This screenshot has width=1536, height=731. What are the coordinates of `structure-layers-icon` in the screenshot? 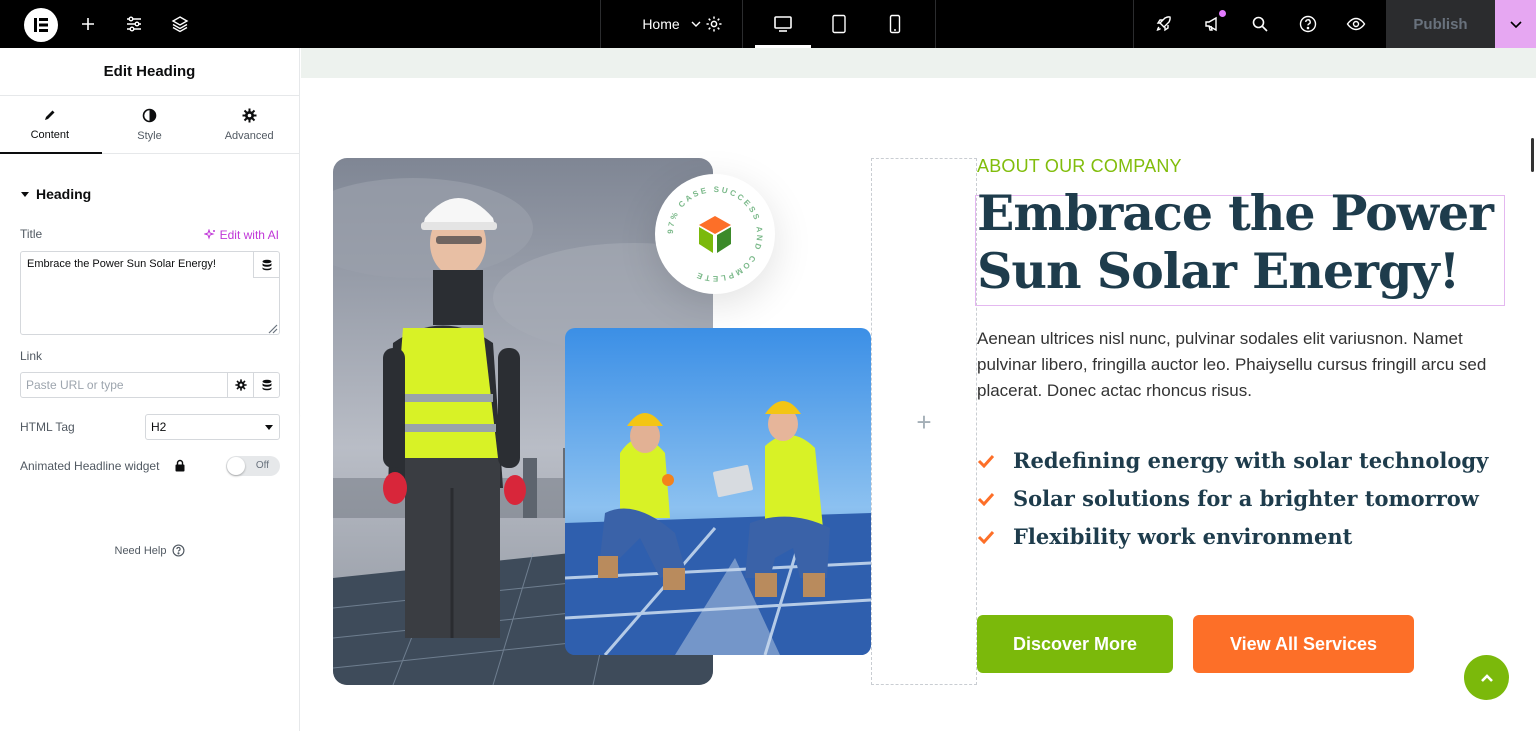 It's located at (180, 24).